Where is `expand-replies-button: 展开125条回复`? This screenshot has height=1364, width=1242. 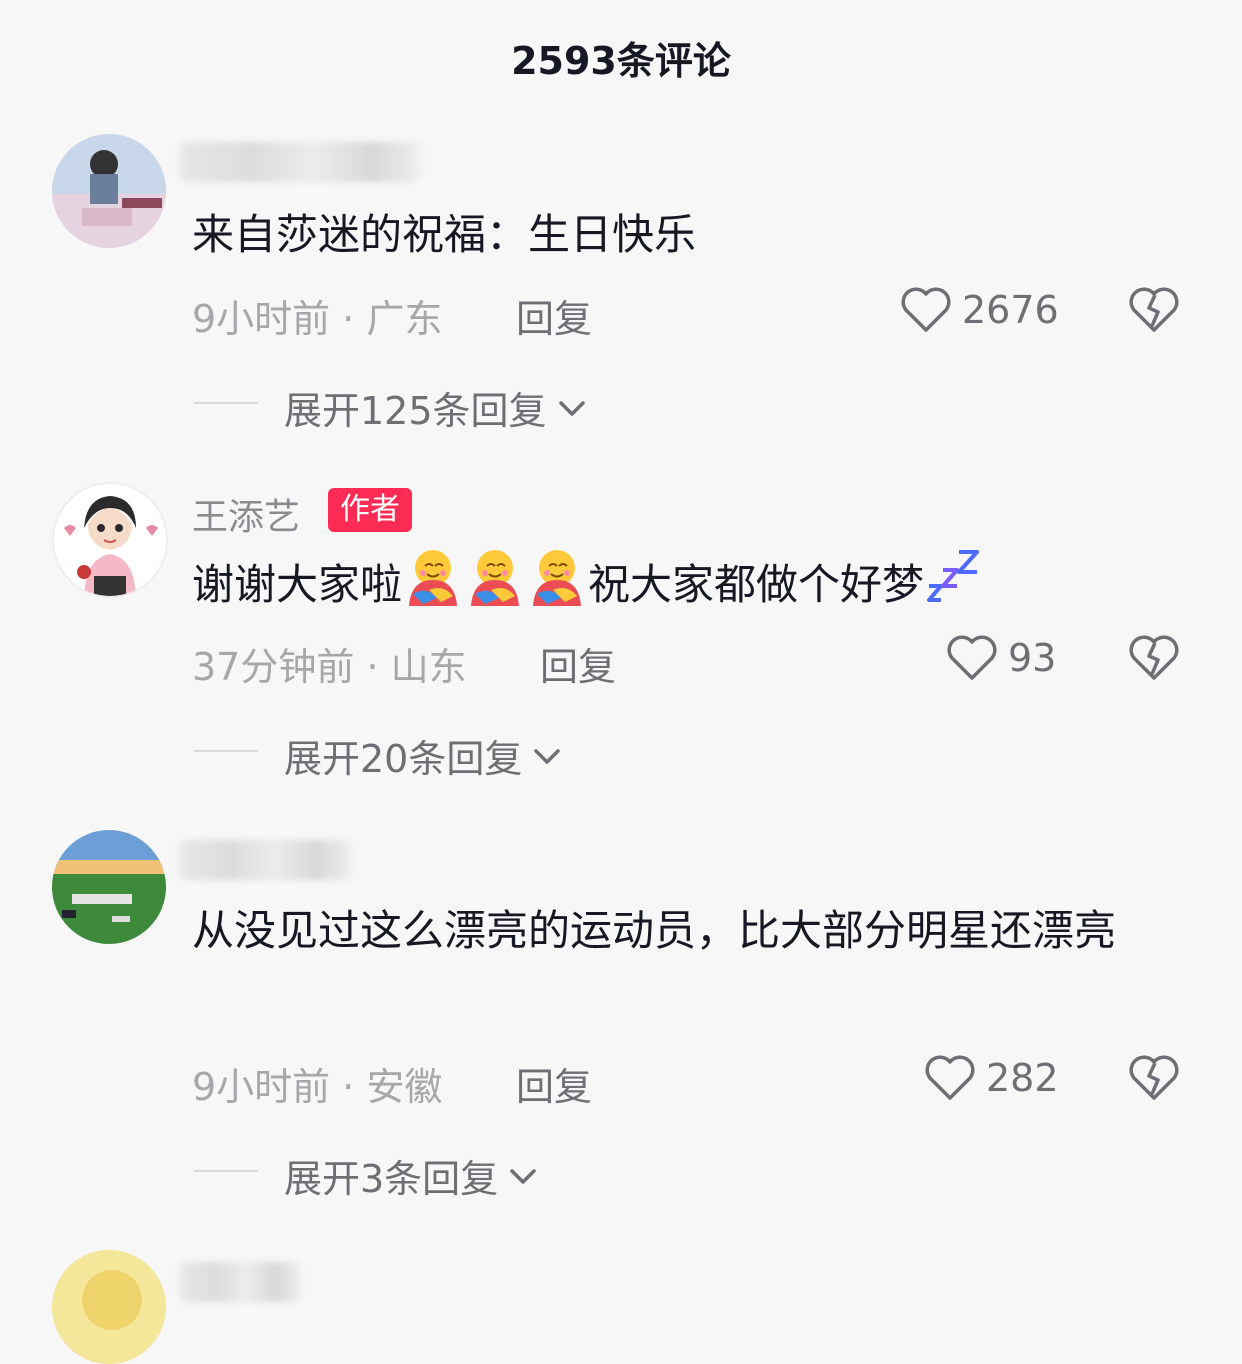 expand-replies-button: 展开125条回复 is located at coordinates (436, 407).